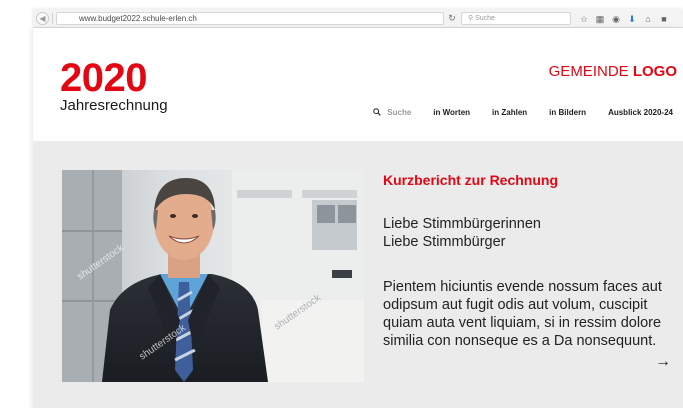 This screenshot has height=408, width=683. What do you see at coordinates (664, 19) in the screenshot?
I see `extension-icon: ■` at bounding box center [664, 19].